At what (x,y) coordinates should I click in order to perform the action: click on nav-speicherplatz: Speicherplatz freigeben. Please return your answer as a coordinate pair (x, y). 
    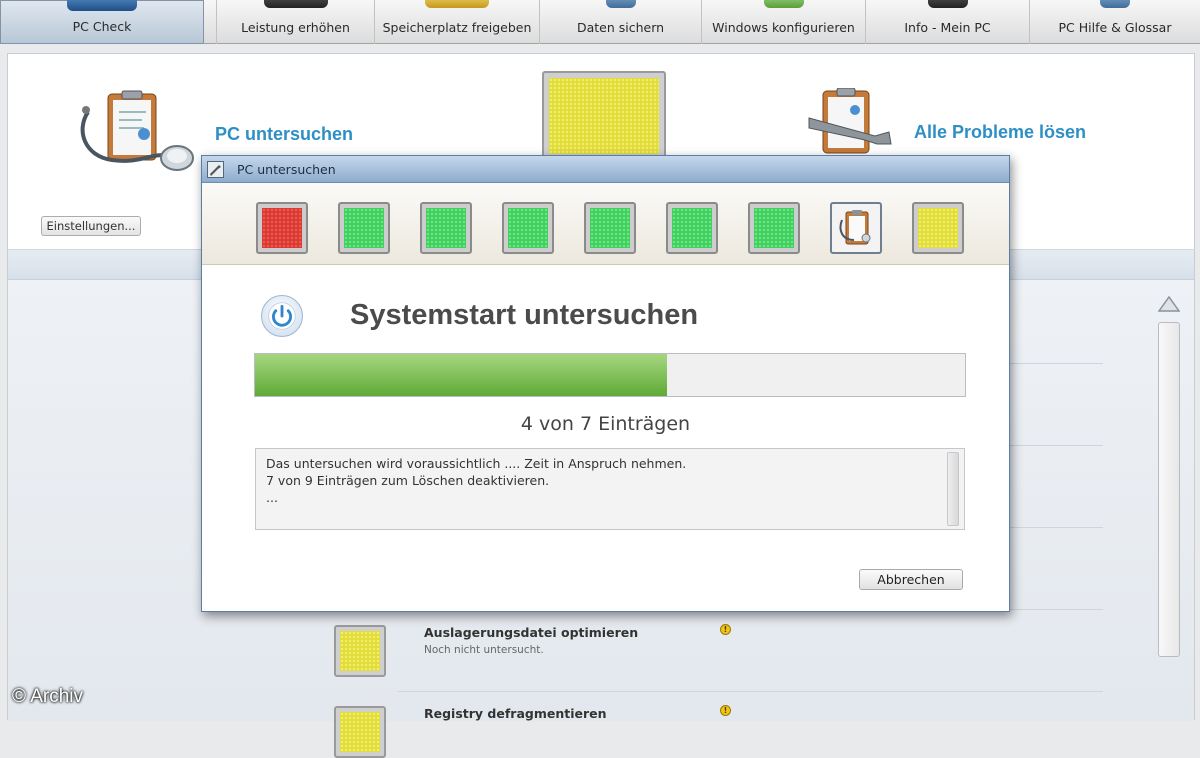
    Looking at the image, I should click on (456, 22).